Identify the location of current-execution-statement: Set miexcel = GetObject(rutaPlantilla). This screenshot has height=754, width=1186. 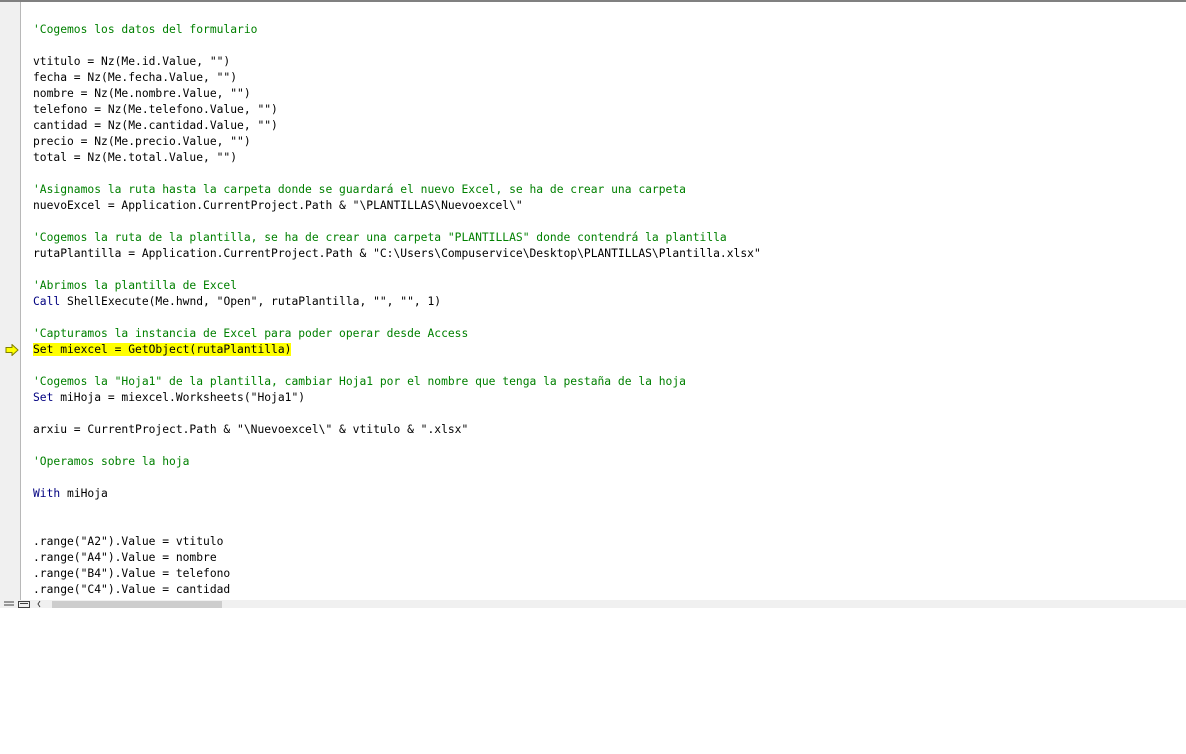
(162, 349).